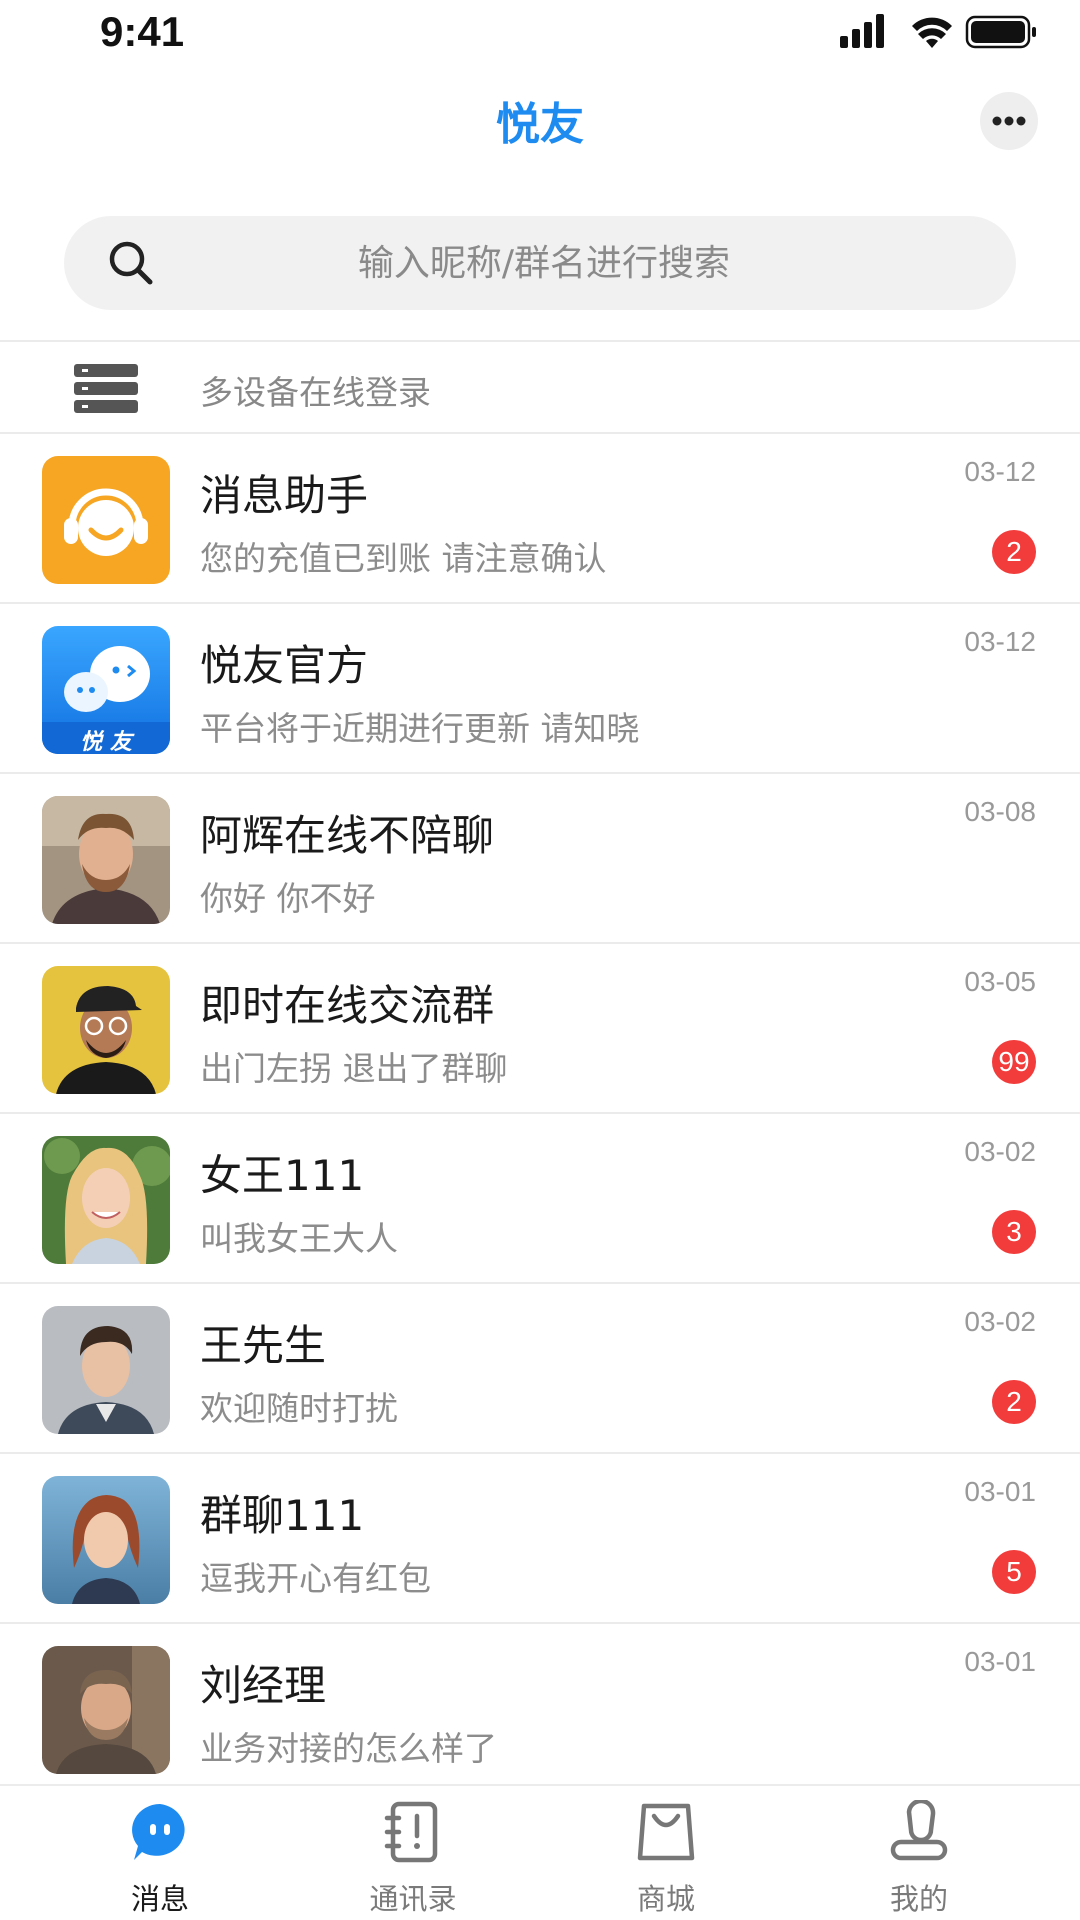  Describe the element at coordinates (1014, 1572) in the screenshot. I see `unread-badge: 5` at that location.